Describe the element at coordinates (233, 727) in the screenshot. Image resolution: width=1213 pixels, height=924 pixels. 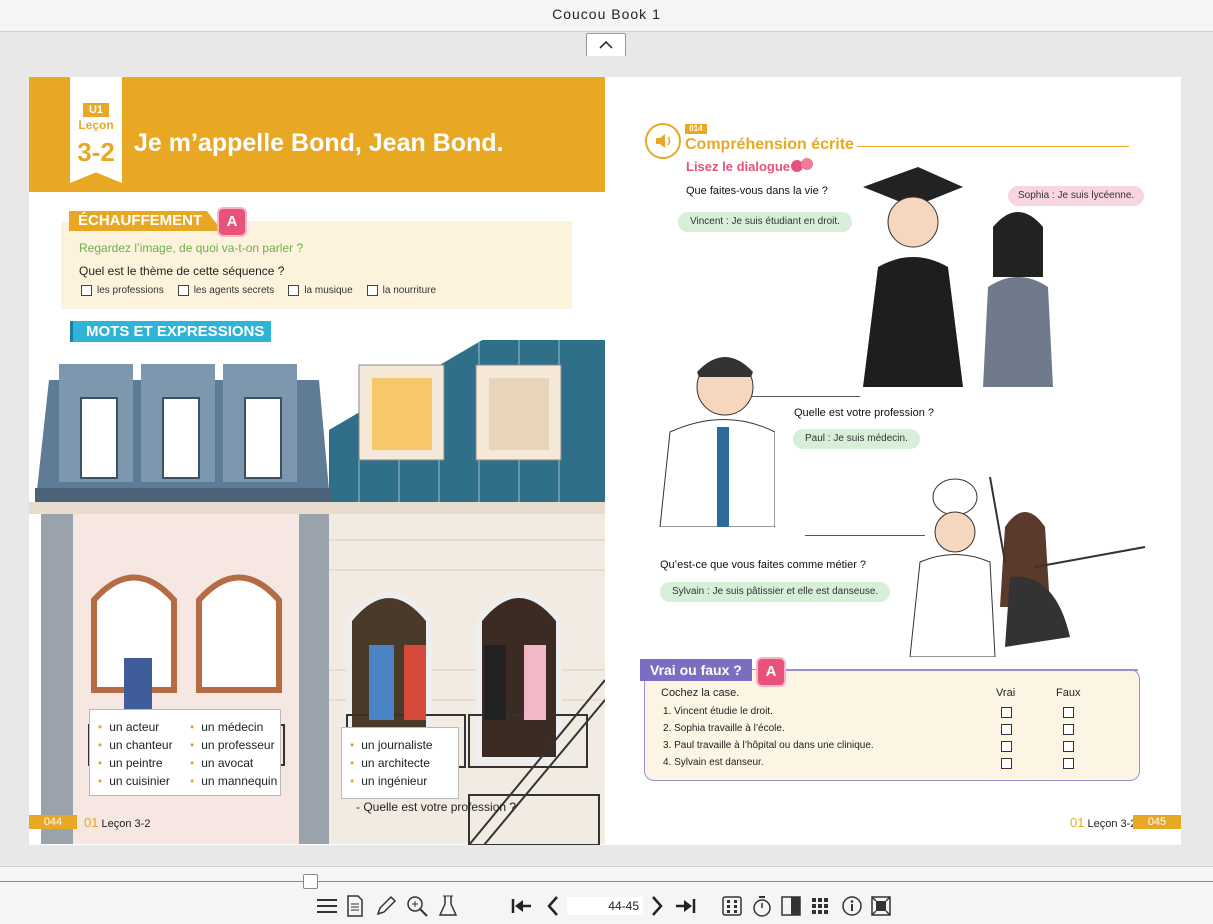
I see `vocab-item: un médecin` at that location.